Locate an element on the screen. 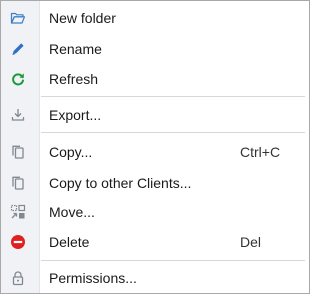  folder-open-icon is located at coordinates (18, 18).